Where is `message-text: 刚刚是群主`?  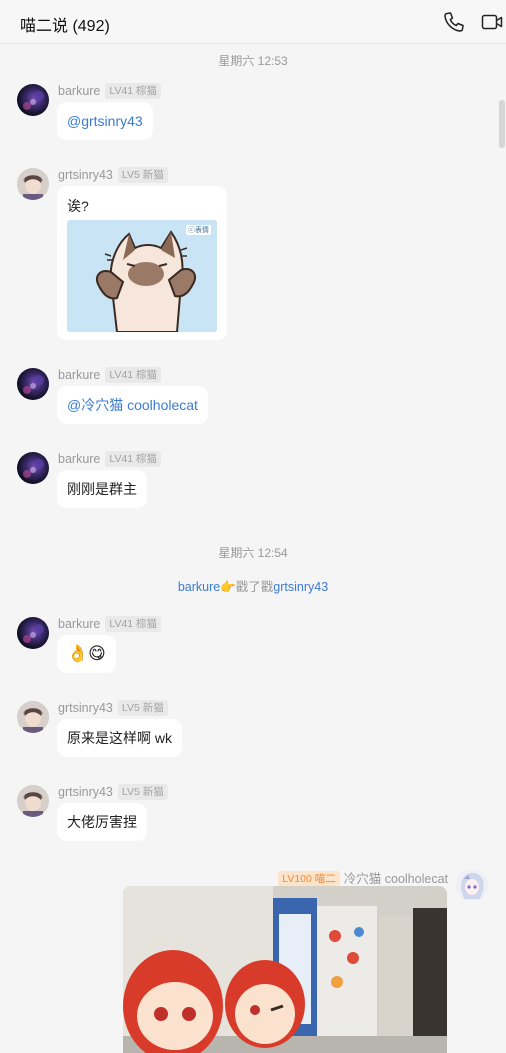 message-text: 刚刚是群主 is located at coordinates (102, 489).